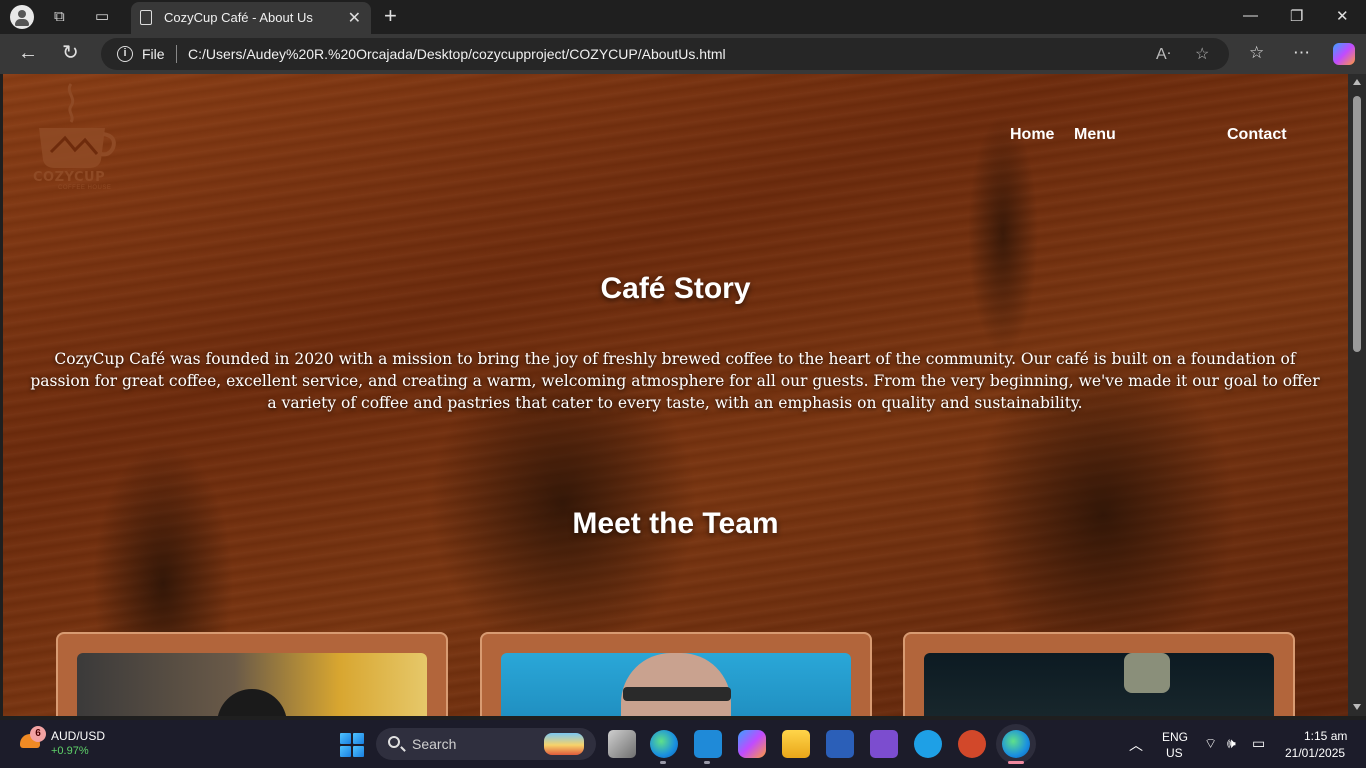 The width and height of the screenshot is (1366, 768). Describe the element at coordinates (1357, 395) in the screenshot. I see `page-scrollbar` at that location.